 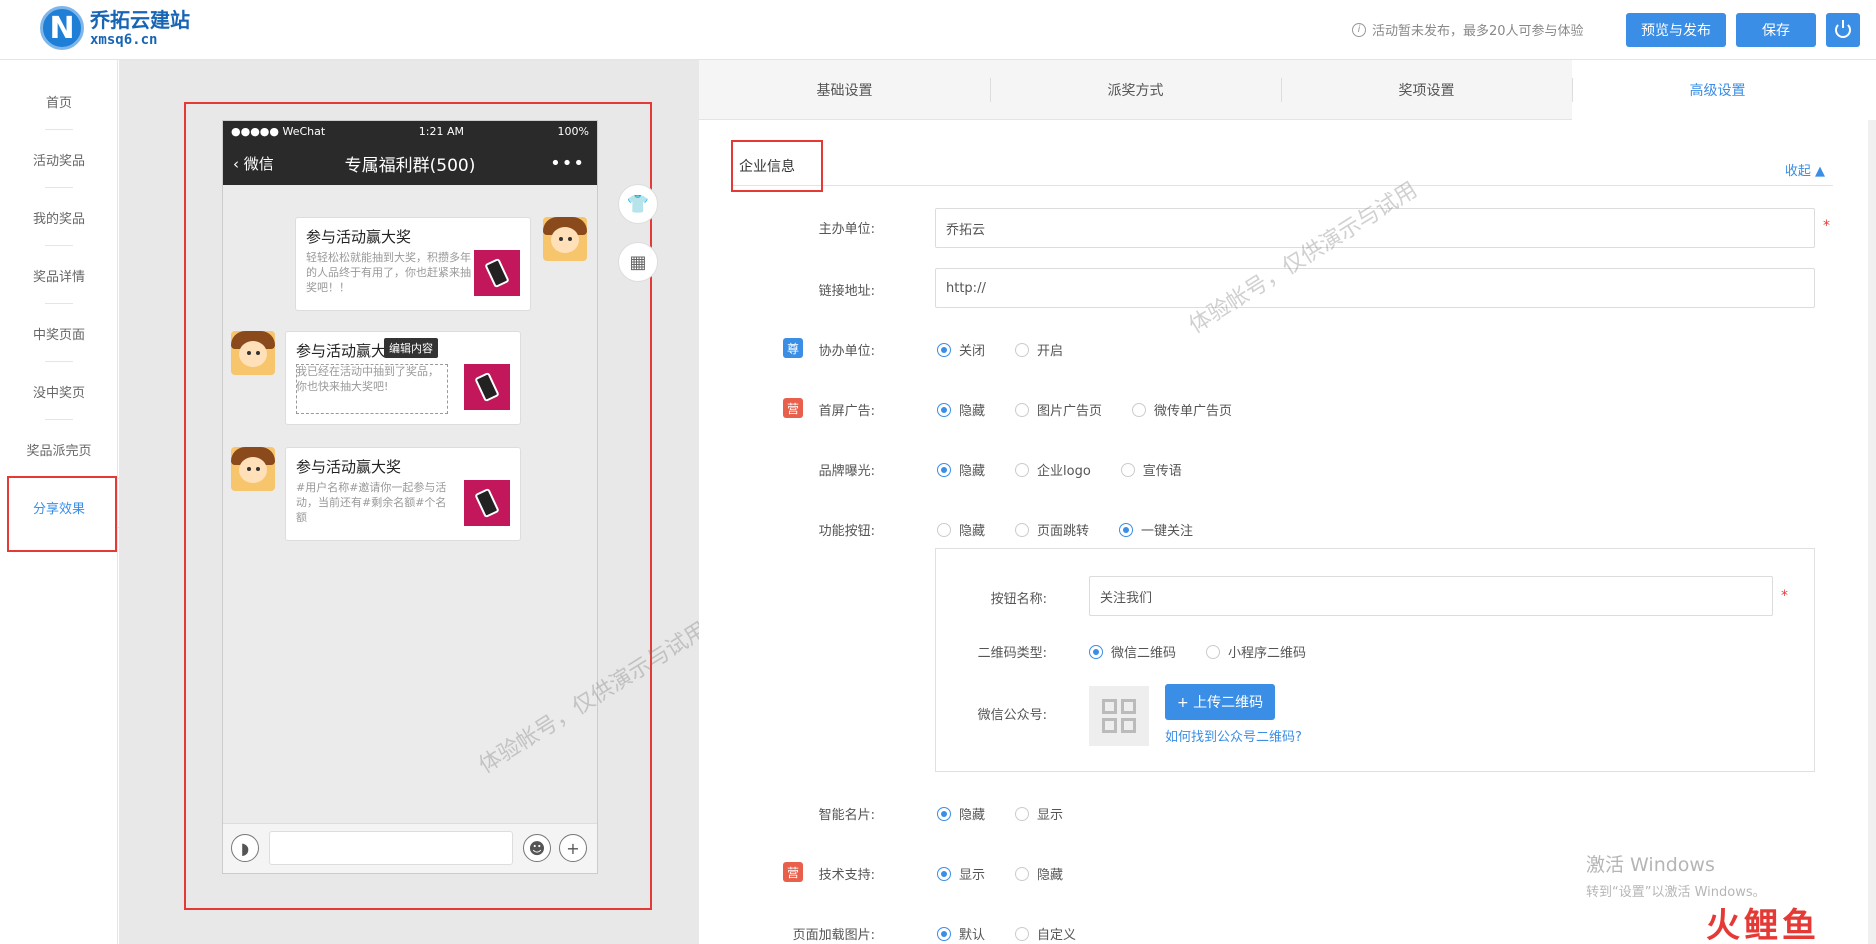 What do you see at coordinates (846, 471) in the screenshot?
I see `brand-exposure-label: 品牌曝光:` at bounding box center [846, 471].